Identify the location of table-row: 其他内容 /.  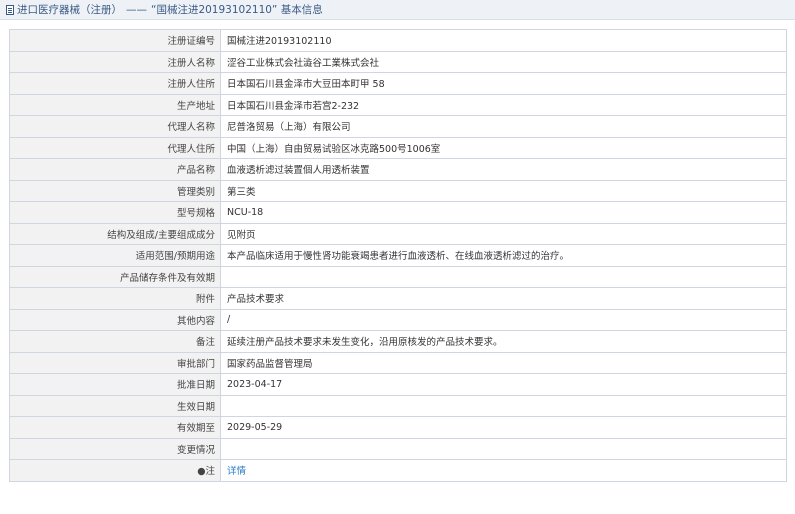
(398, 319).